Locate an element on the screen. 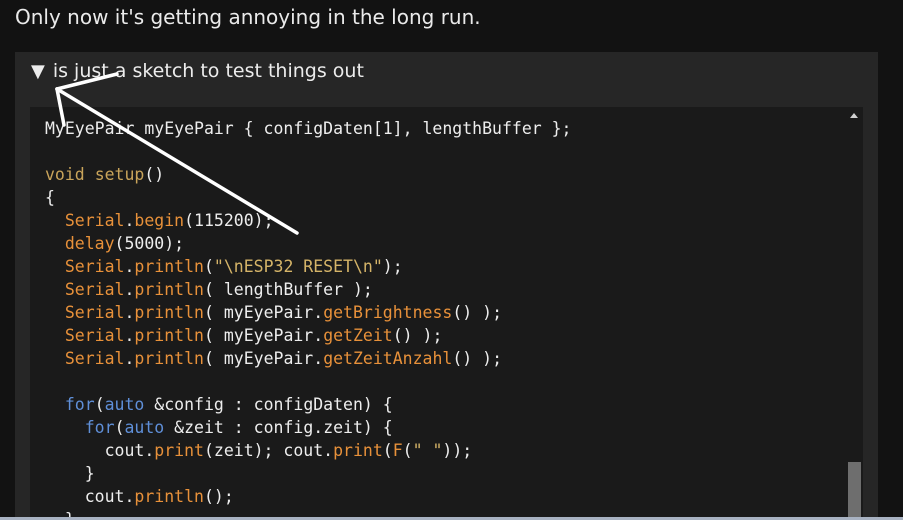 This screenshot has width=903, height=520. code-token: (zeit); cout. is located at coordinates (268, 450).